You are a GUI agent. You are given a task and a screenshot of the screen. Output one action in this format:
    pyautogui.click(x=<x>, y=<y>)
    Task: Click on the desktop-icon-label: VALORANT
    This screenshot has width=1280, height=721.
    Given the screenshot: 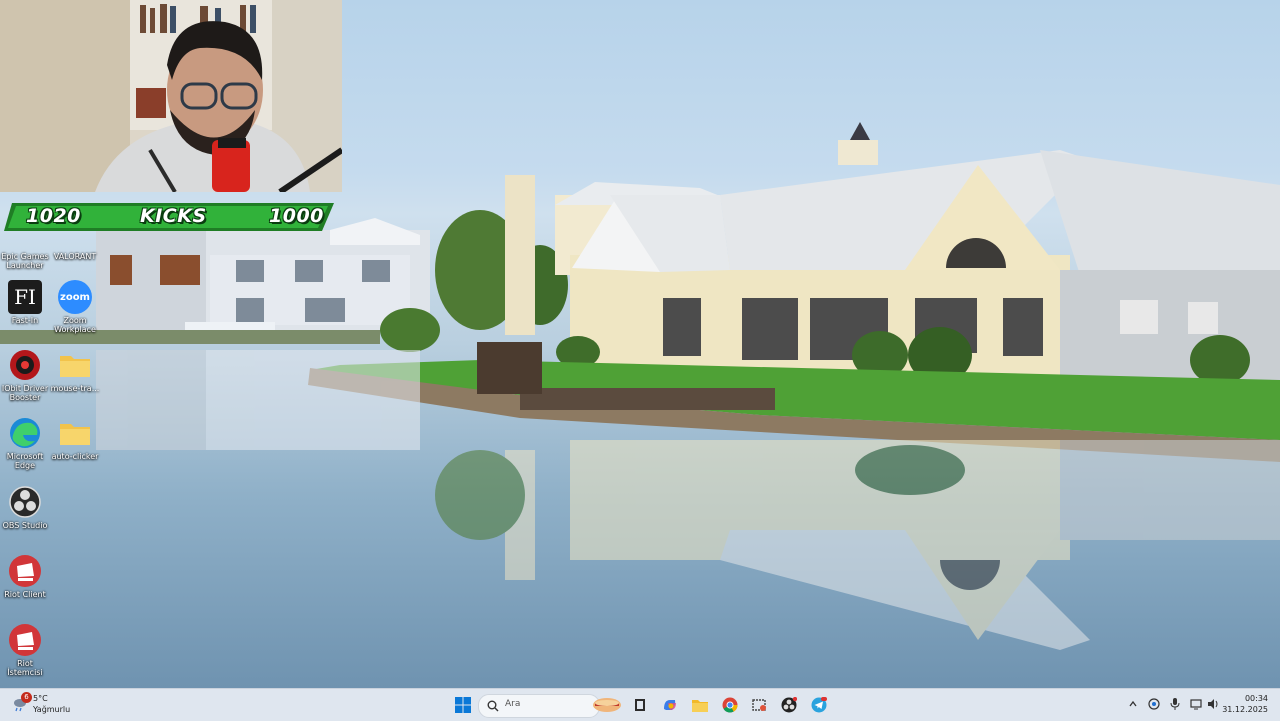 What is the action you would take?
    pyautogui.click(x=75, y=256)
    